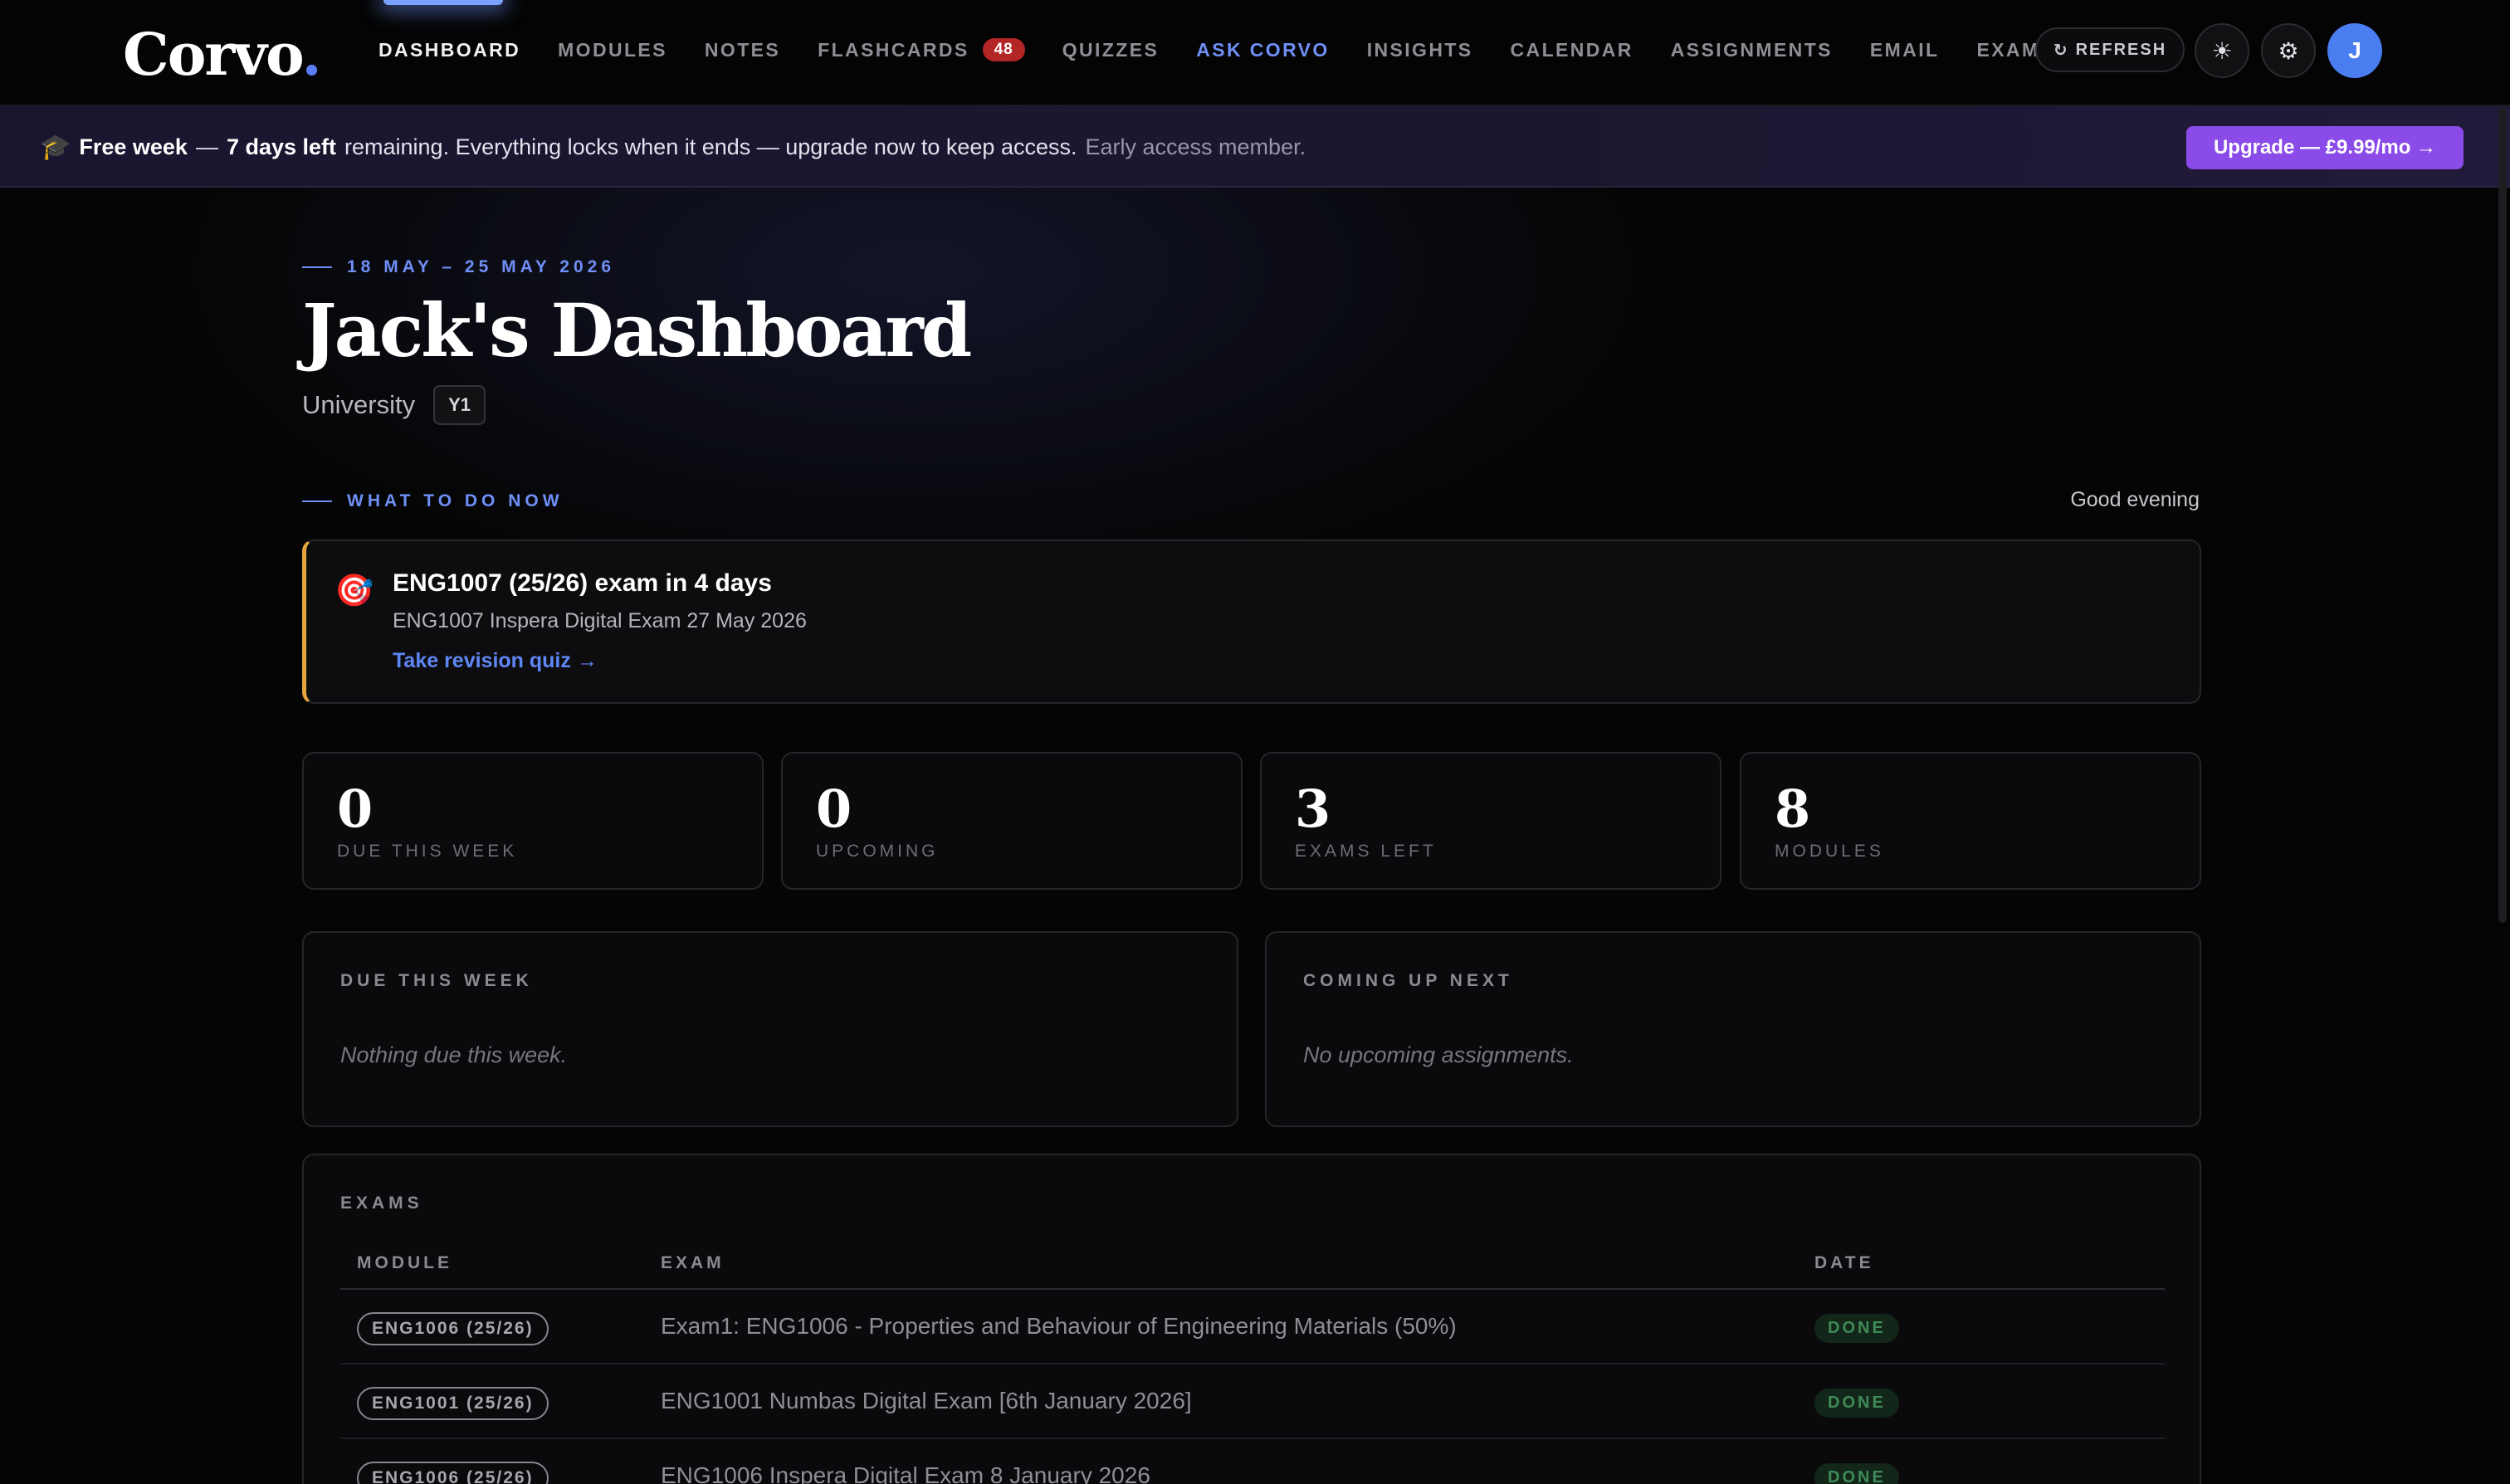 The width and height of the screenshot is (2510, 1484). I want to click on coming-up-next-panel: COMING UP NEXT No upcoming assignments., so click(1733, 1029).